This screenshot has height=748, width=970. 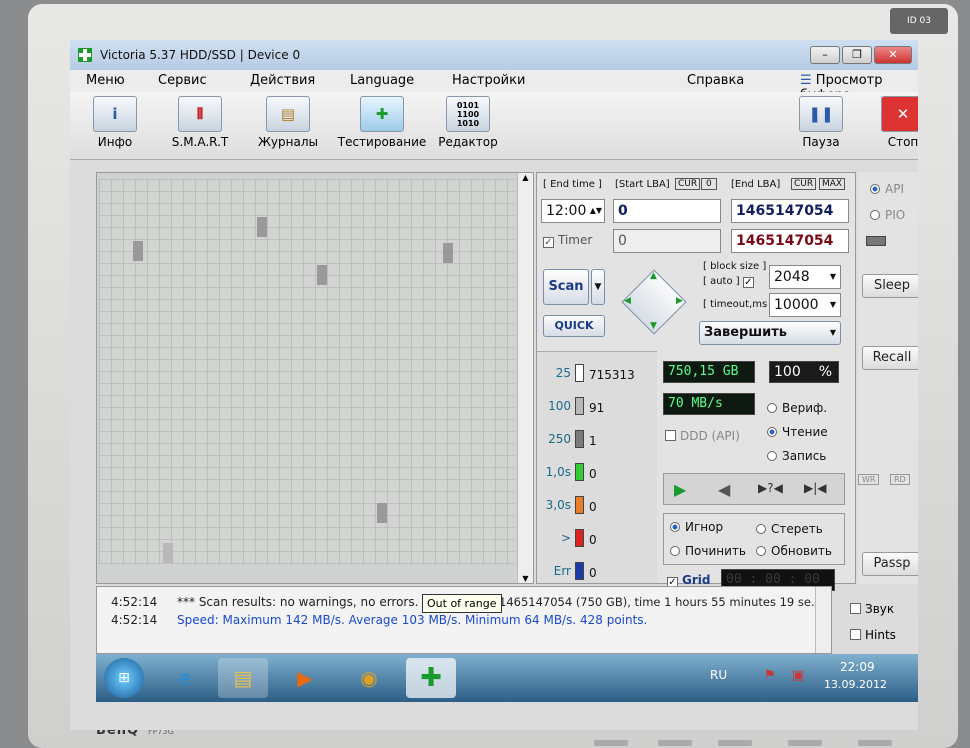 What do you see at coordinates (288, 122) in the screenshot?
I see `journals-button: ▤ Журналы` at bounding box center [288, 122].